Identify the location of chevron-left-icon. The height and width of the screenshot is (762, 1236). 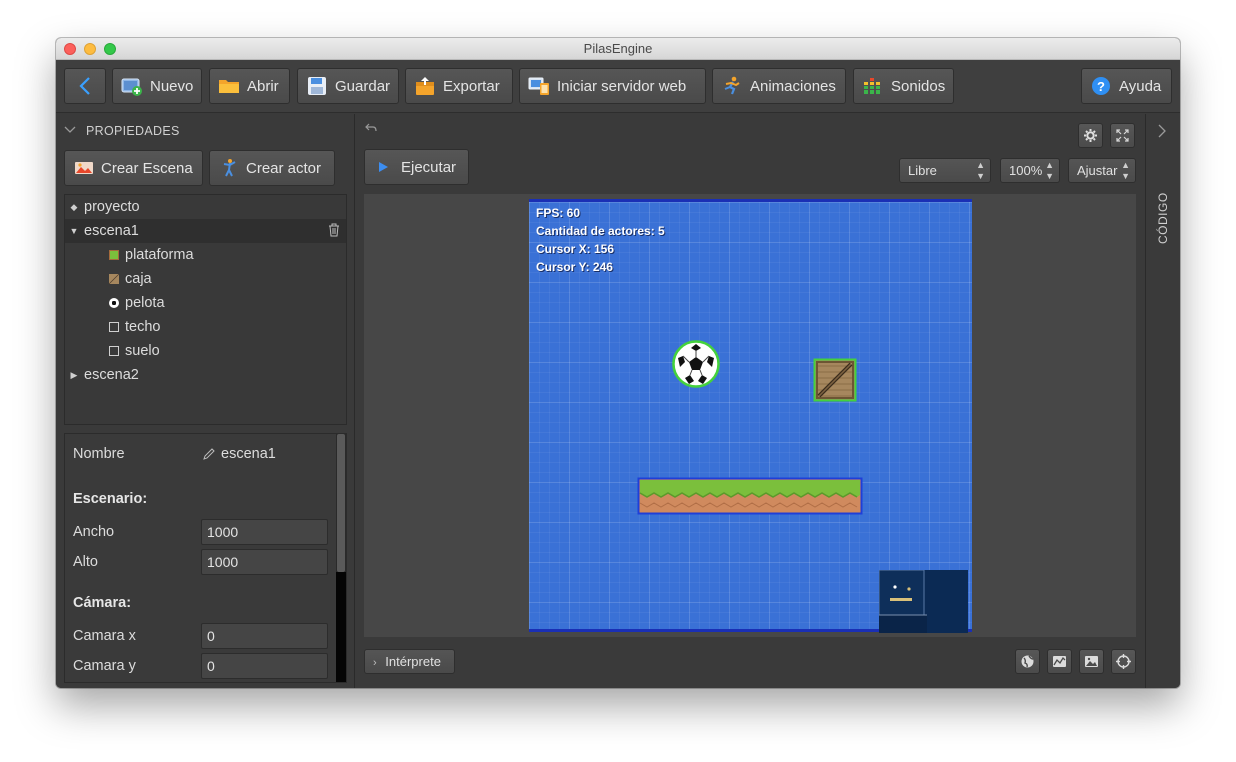
(84, 86).